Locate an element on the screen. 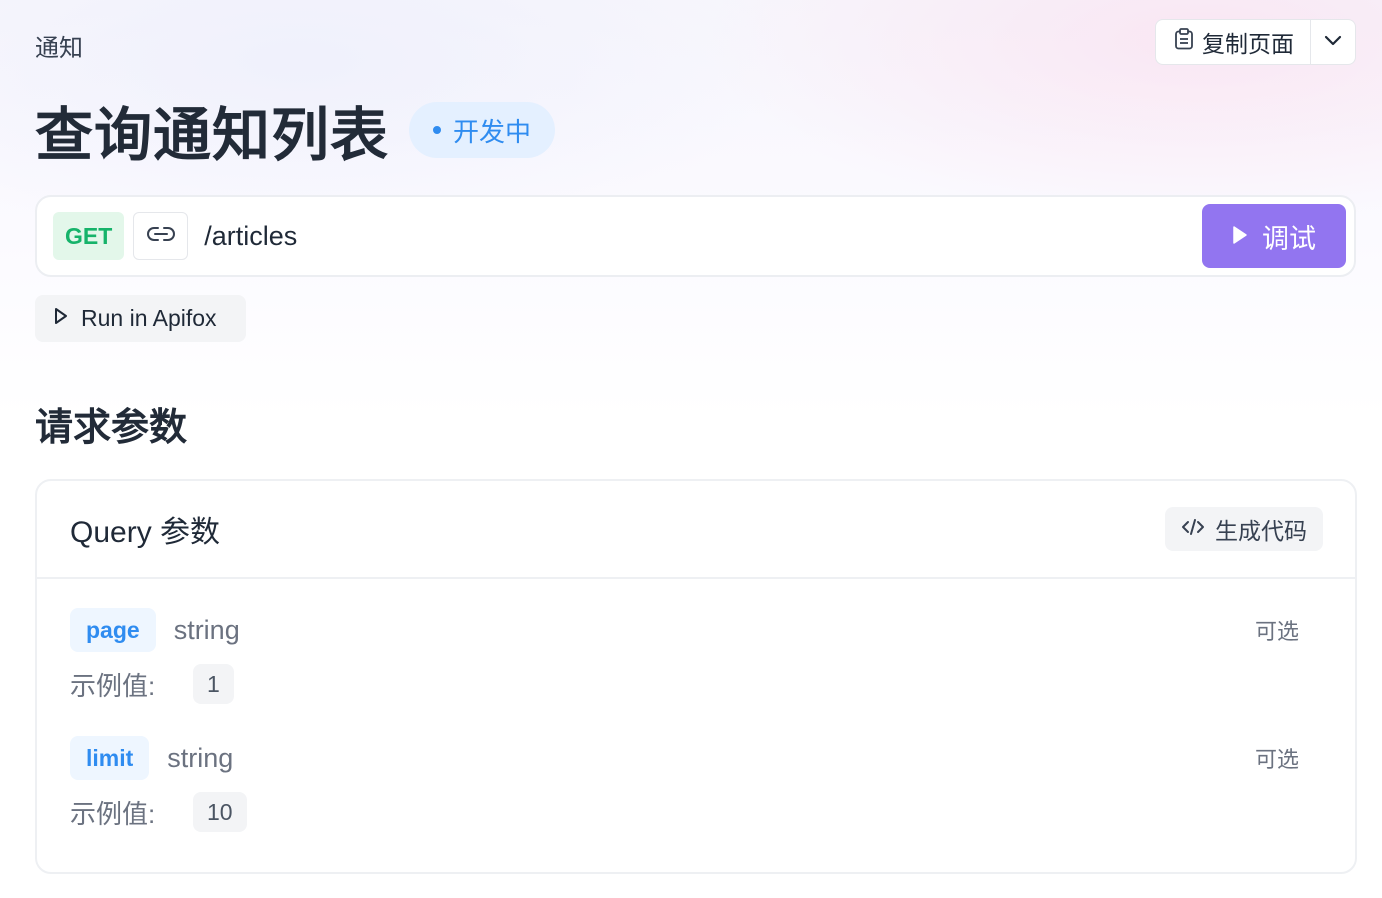 This screenshot has width=1382, height=898. run-in-apifox-button: Run in Apifox is located at coordinates (140, 318).